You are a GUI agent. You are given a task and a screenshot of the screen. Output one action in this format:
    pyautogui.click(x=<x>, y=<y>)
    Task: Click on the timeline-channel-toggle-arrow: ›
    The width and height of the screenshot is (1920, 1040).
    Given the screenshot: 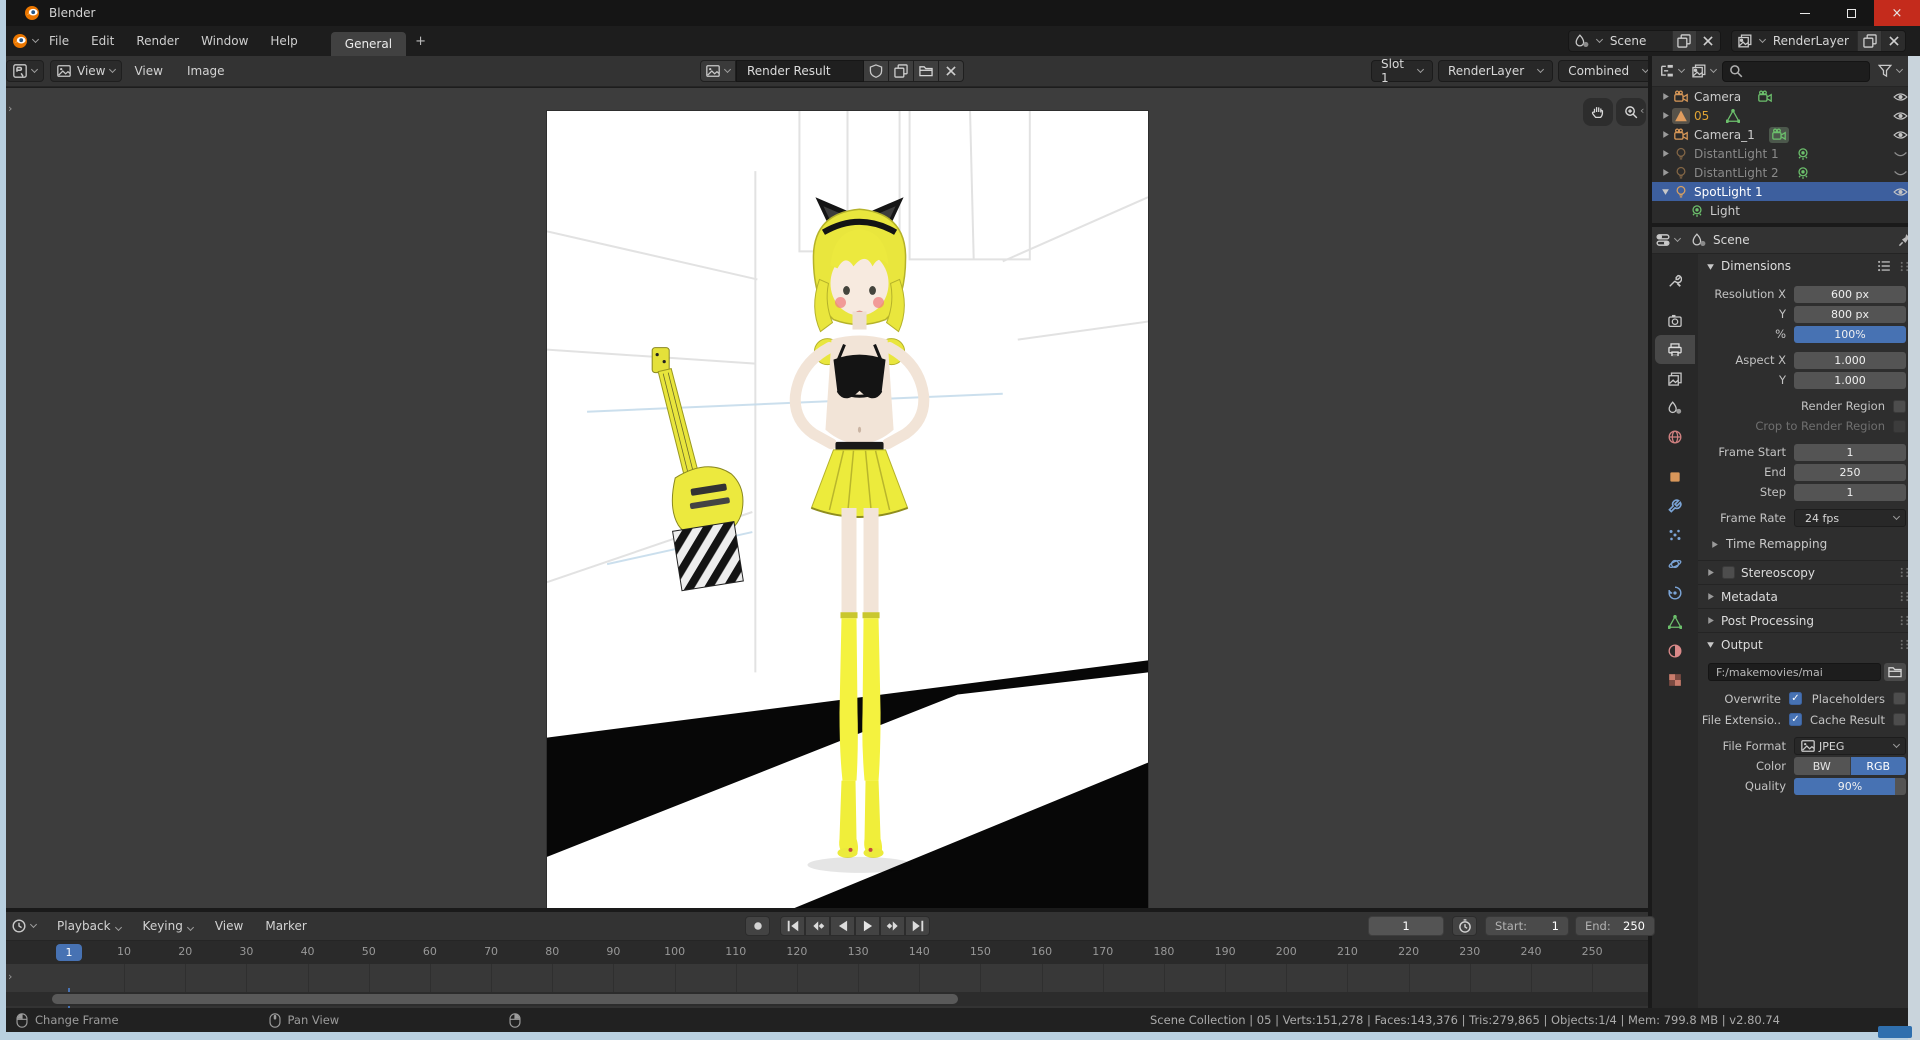 What is the action you would take?
    pyautogui.click(x=10, y=976)
    